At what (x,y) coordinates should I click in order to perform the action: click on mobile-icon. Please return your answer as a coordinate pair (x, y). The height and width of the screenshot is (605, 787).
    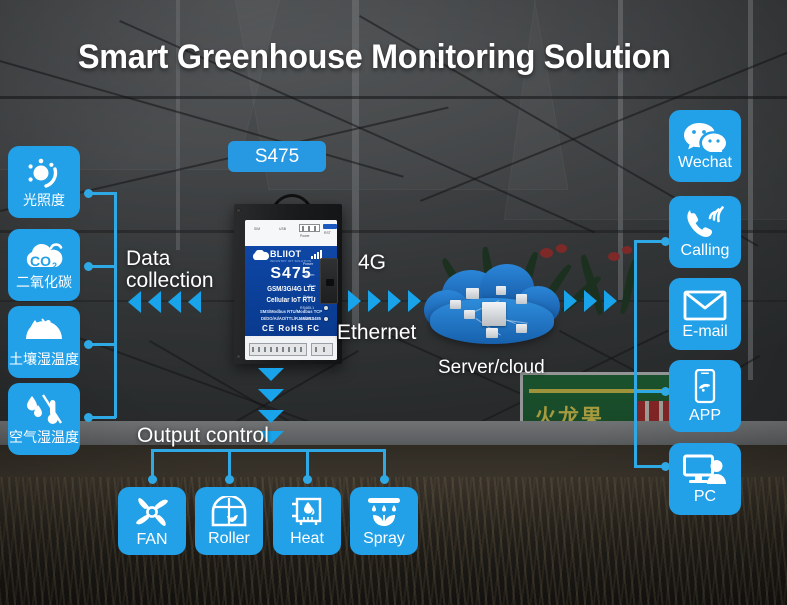
    Looking at the image, I should click on (705, 385).